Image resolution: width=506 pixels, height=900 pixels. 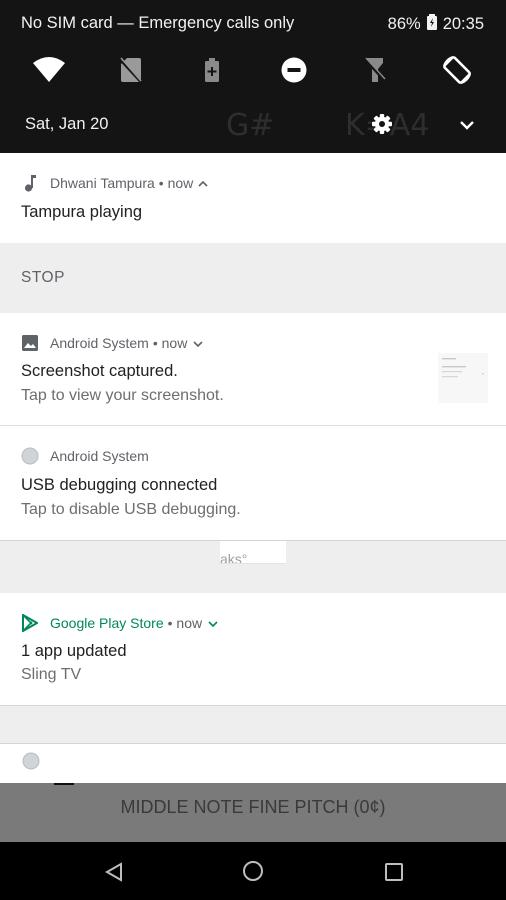 What do you see at coordinates (51, 674) in the screenshot?
I see `notification-text: Sling TV` at bounding box center [51, 674].